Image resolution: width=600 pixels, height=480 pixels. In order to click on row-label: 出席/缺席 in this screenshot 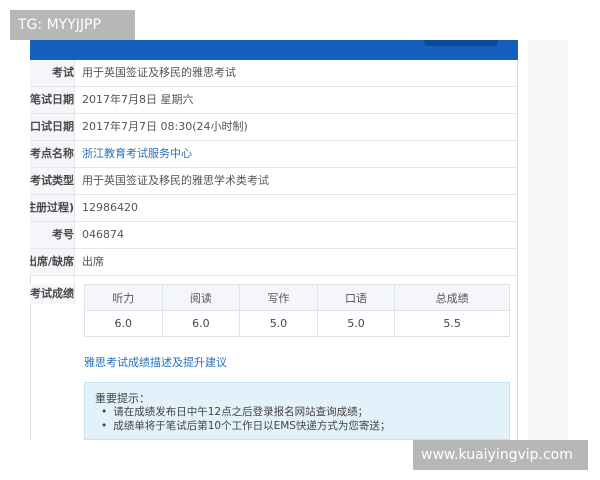, I will do `click(52, 262)`.